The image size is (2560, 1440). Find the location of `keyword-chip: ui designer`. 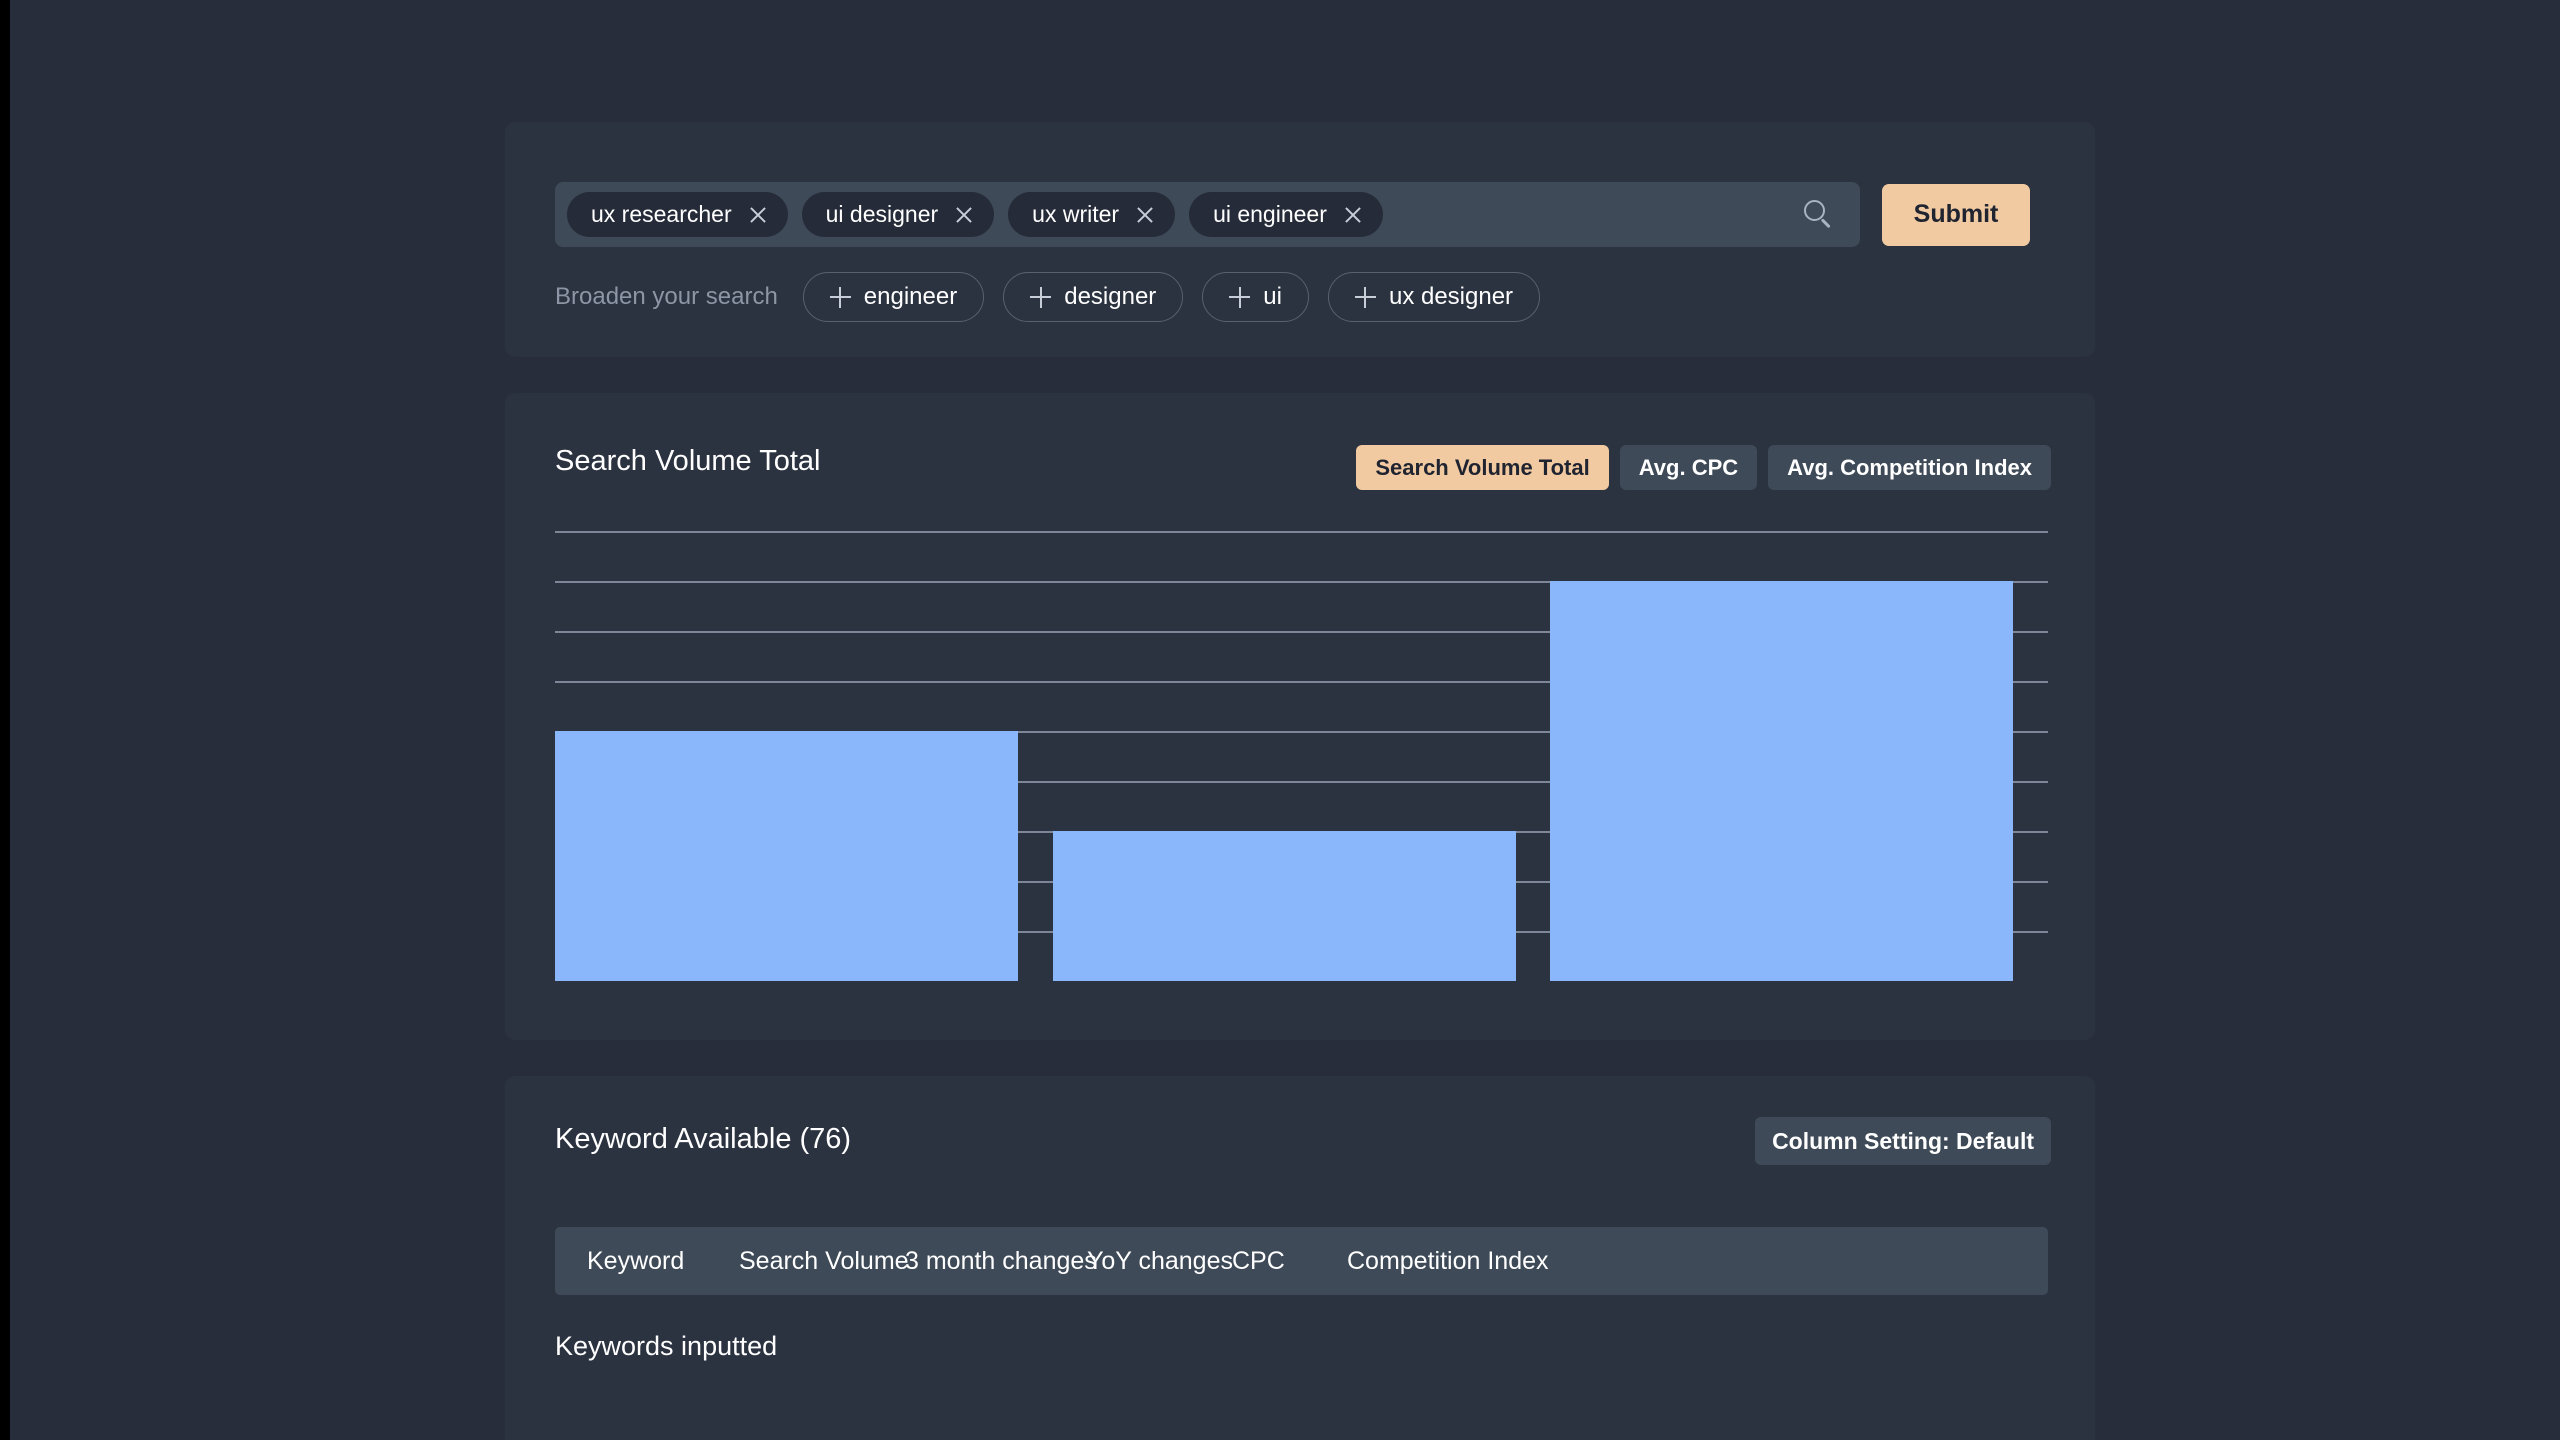

keyword-chip: ui designer is located at coordinates (898, 214).